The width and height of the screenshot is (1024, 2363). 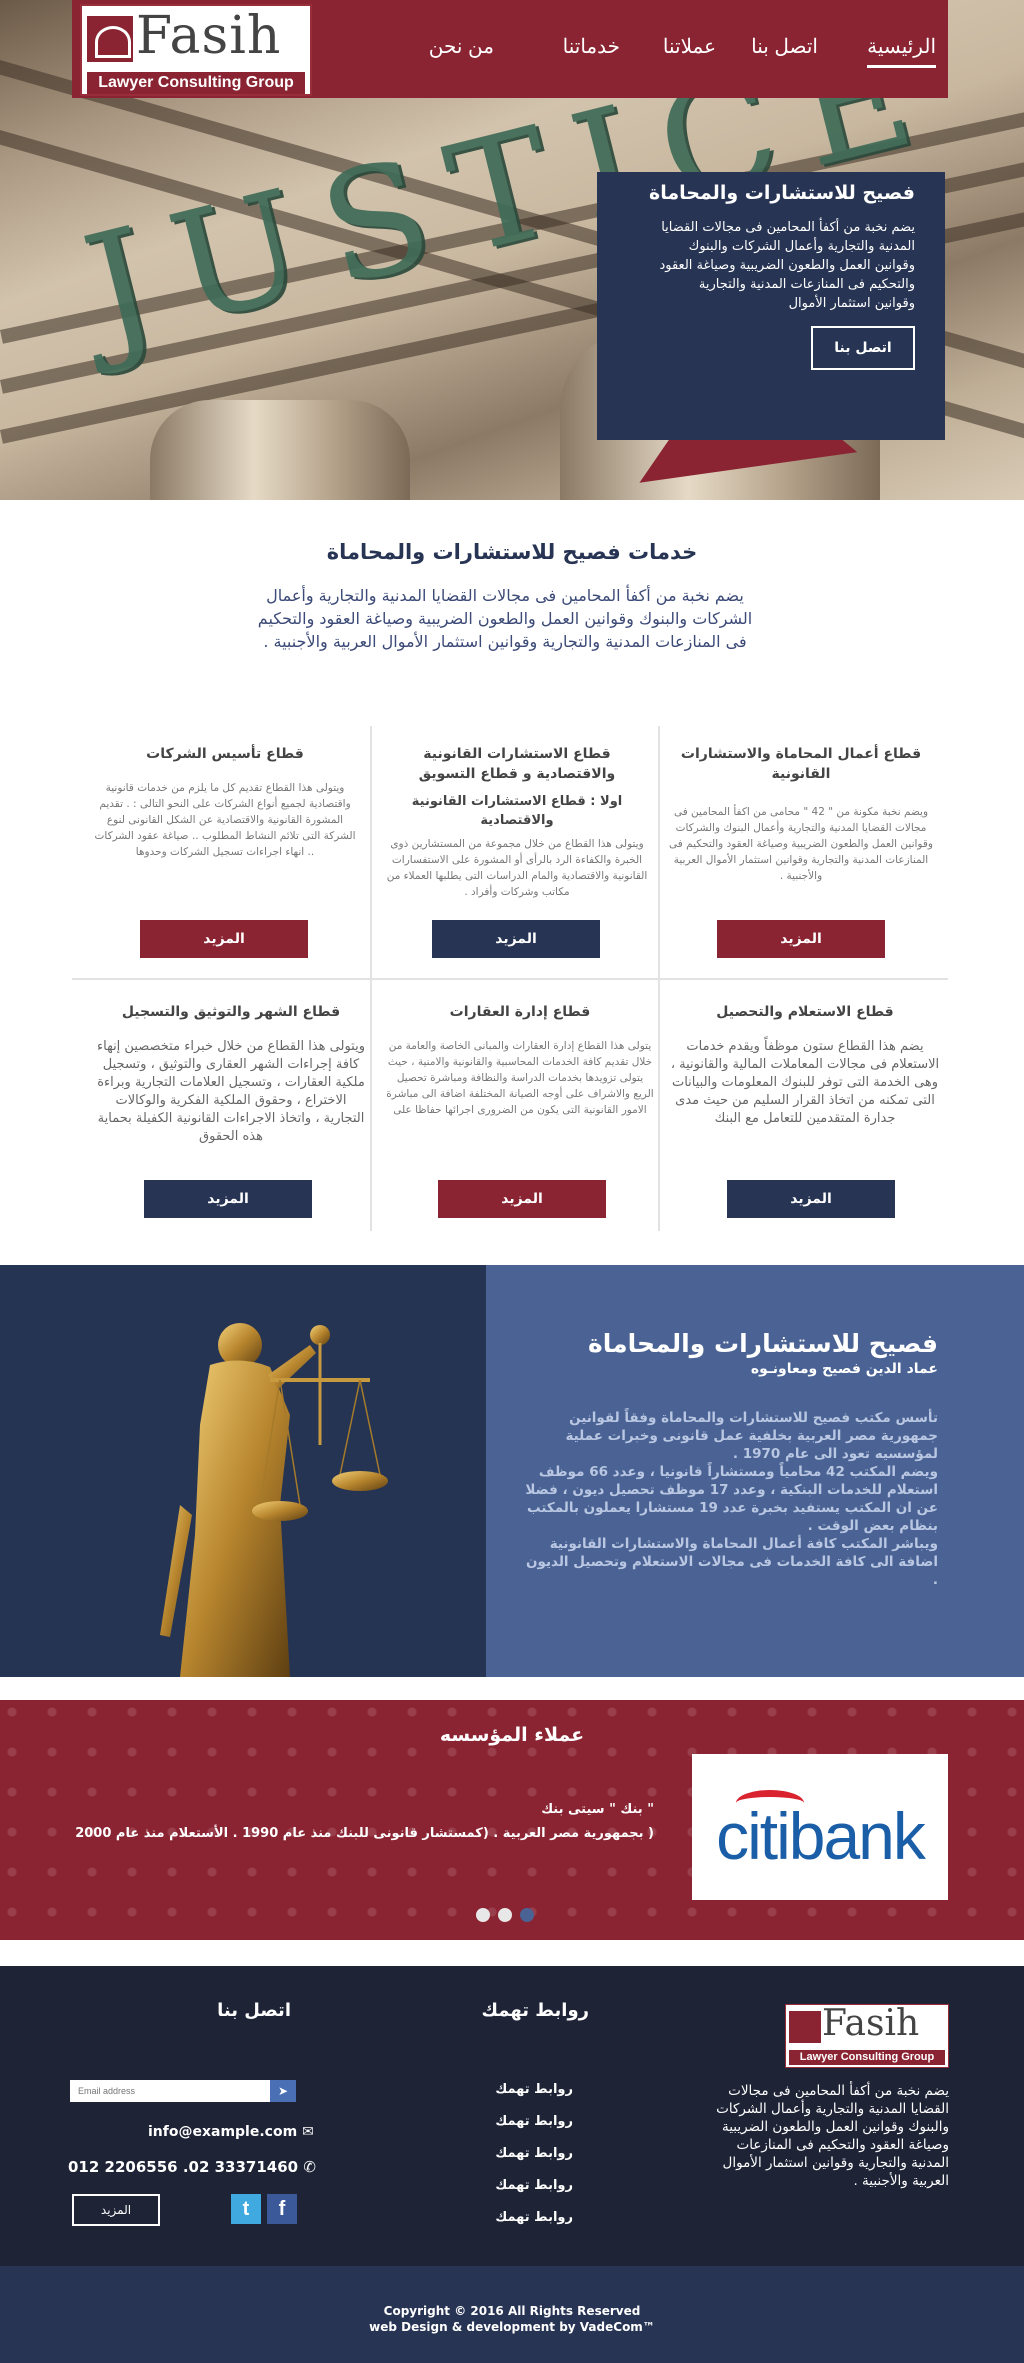 I want to click on about-subtitle: عماد الدين فصيح ومعاونـوه, so click(x=844, y=1369).